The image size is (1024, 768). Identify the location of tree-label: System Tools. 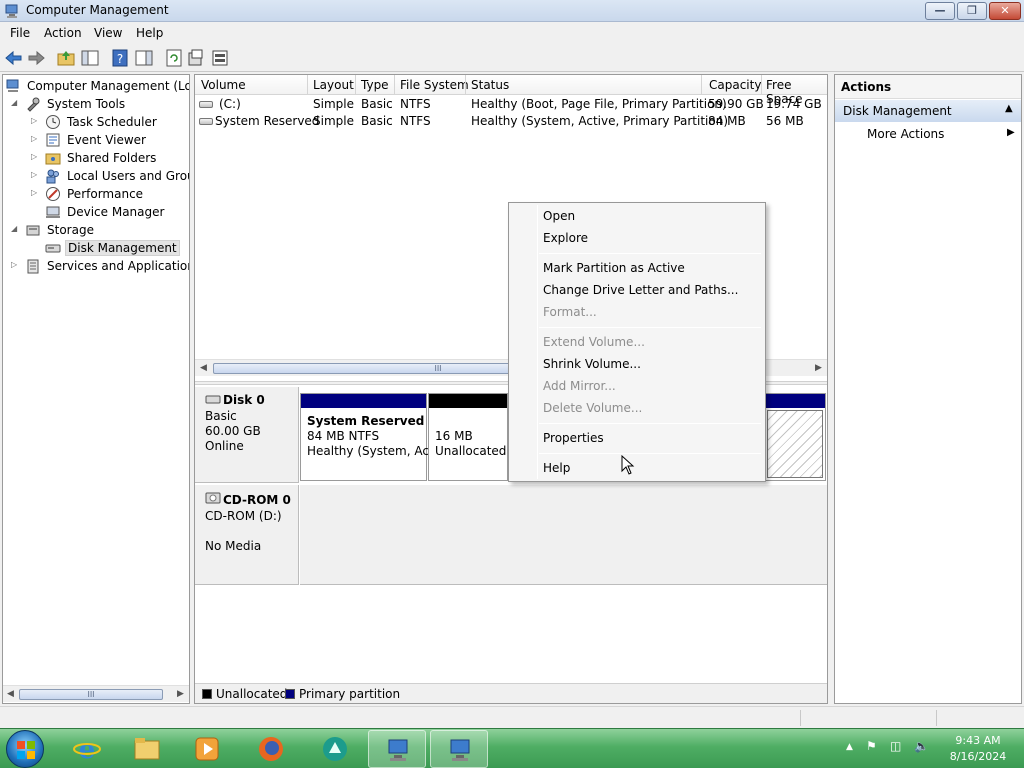
(86, 104).